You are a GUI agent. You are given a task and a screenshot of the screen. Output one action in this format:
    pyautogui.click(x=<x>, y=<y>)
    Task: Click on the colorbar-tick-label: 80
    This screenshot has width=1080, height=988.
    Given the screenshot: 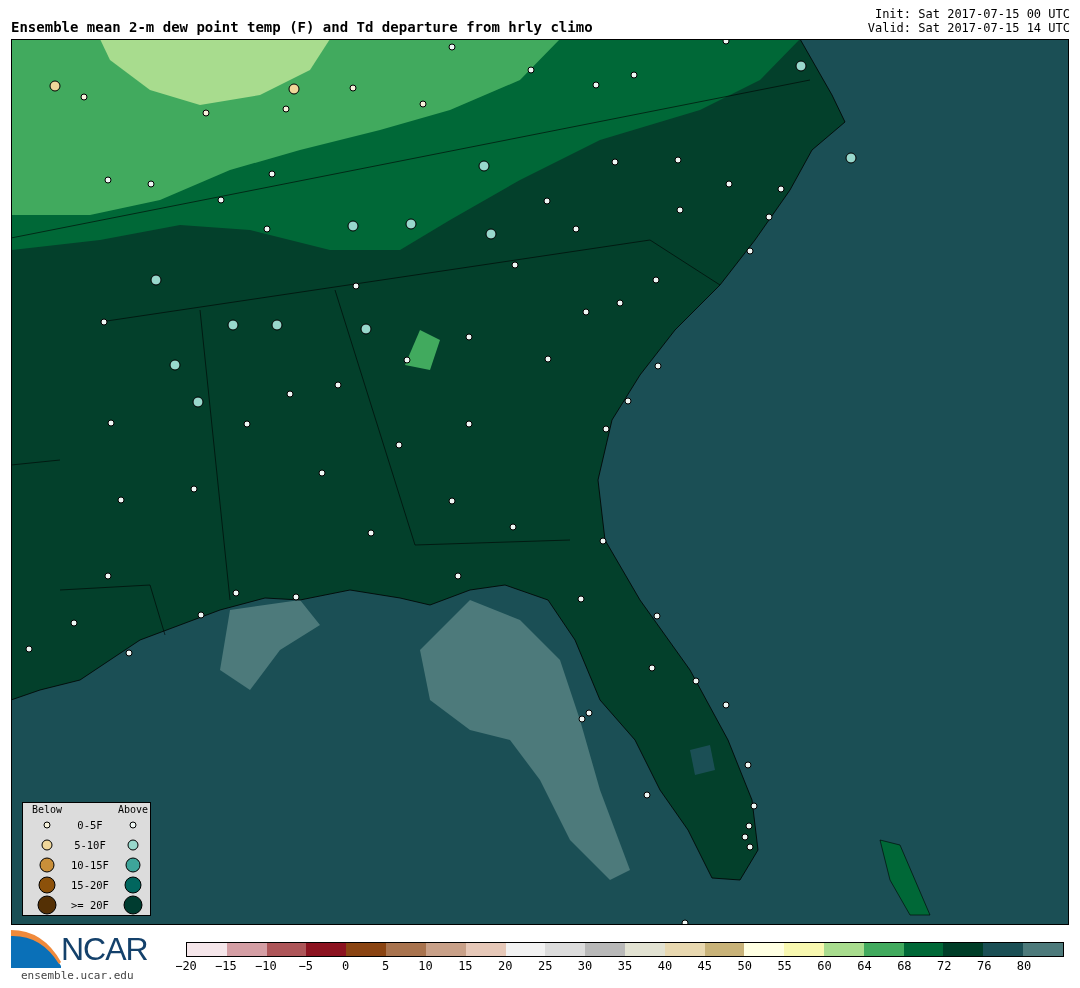 What is the action you would take?
    pyautogui.click(x=1024, y=966)
    